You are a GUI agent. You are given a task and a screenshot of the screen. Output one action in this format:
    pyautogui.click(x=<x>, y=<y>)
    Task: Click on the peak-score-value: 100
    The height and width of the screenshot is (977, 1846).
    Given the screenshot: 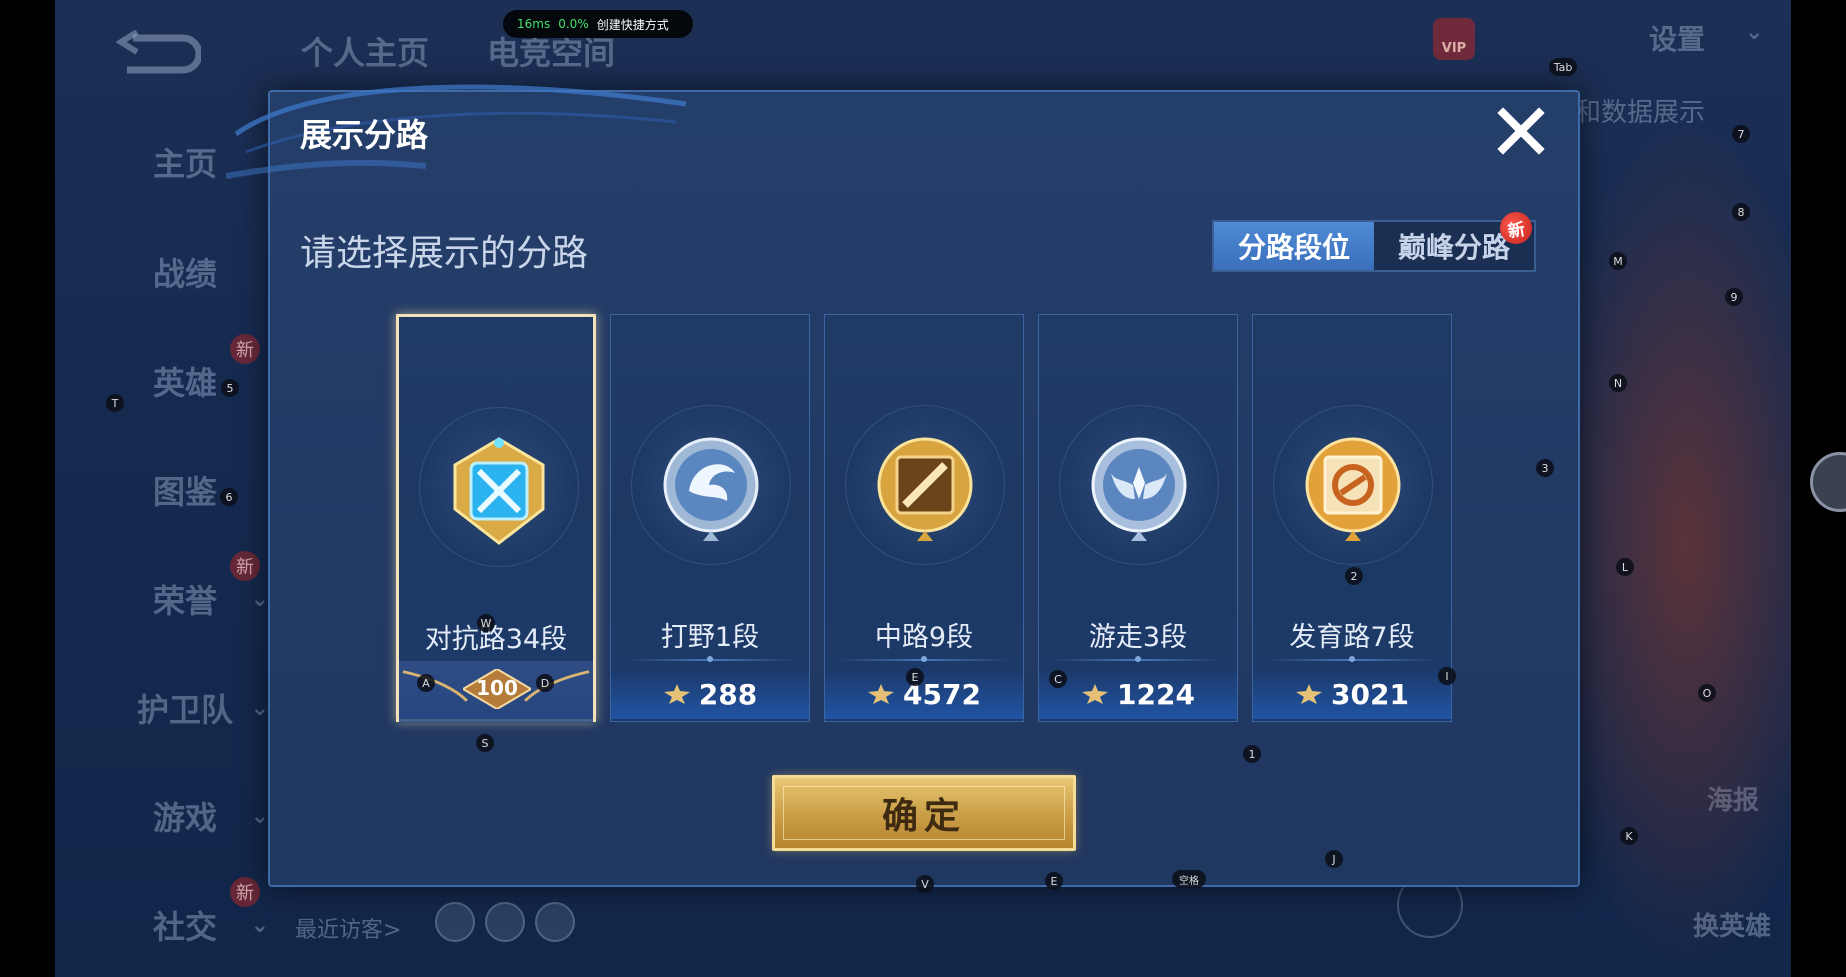 What is the action you would take?
    pyautogui.click(x=497, y=688)
    